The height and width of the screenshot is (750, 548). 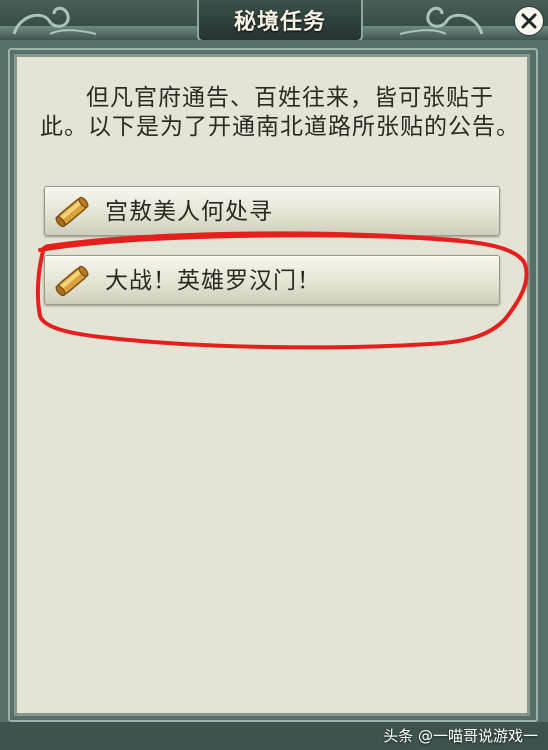 I want to click on watermark: 头条 @一喵哥说游戏一, so click(x=460, y=736).